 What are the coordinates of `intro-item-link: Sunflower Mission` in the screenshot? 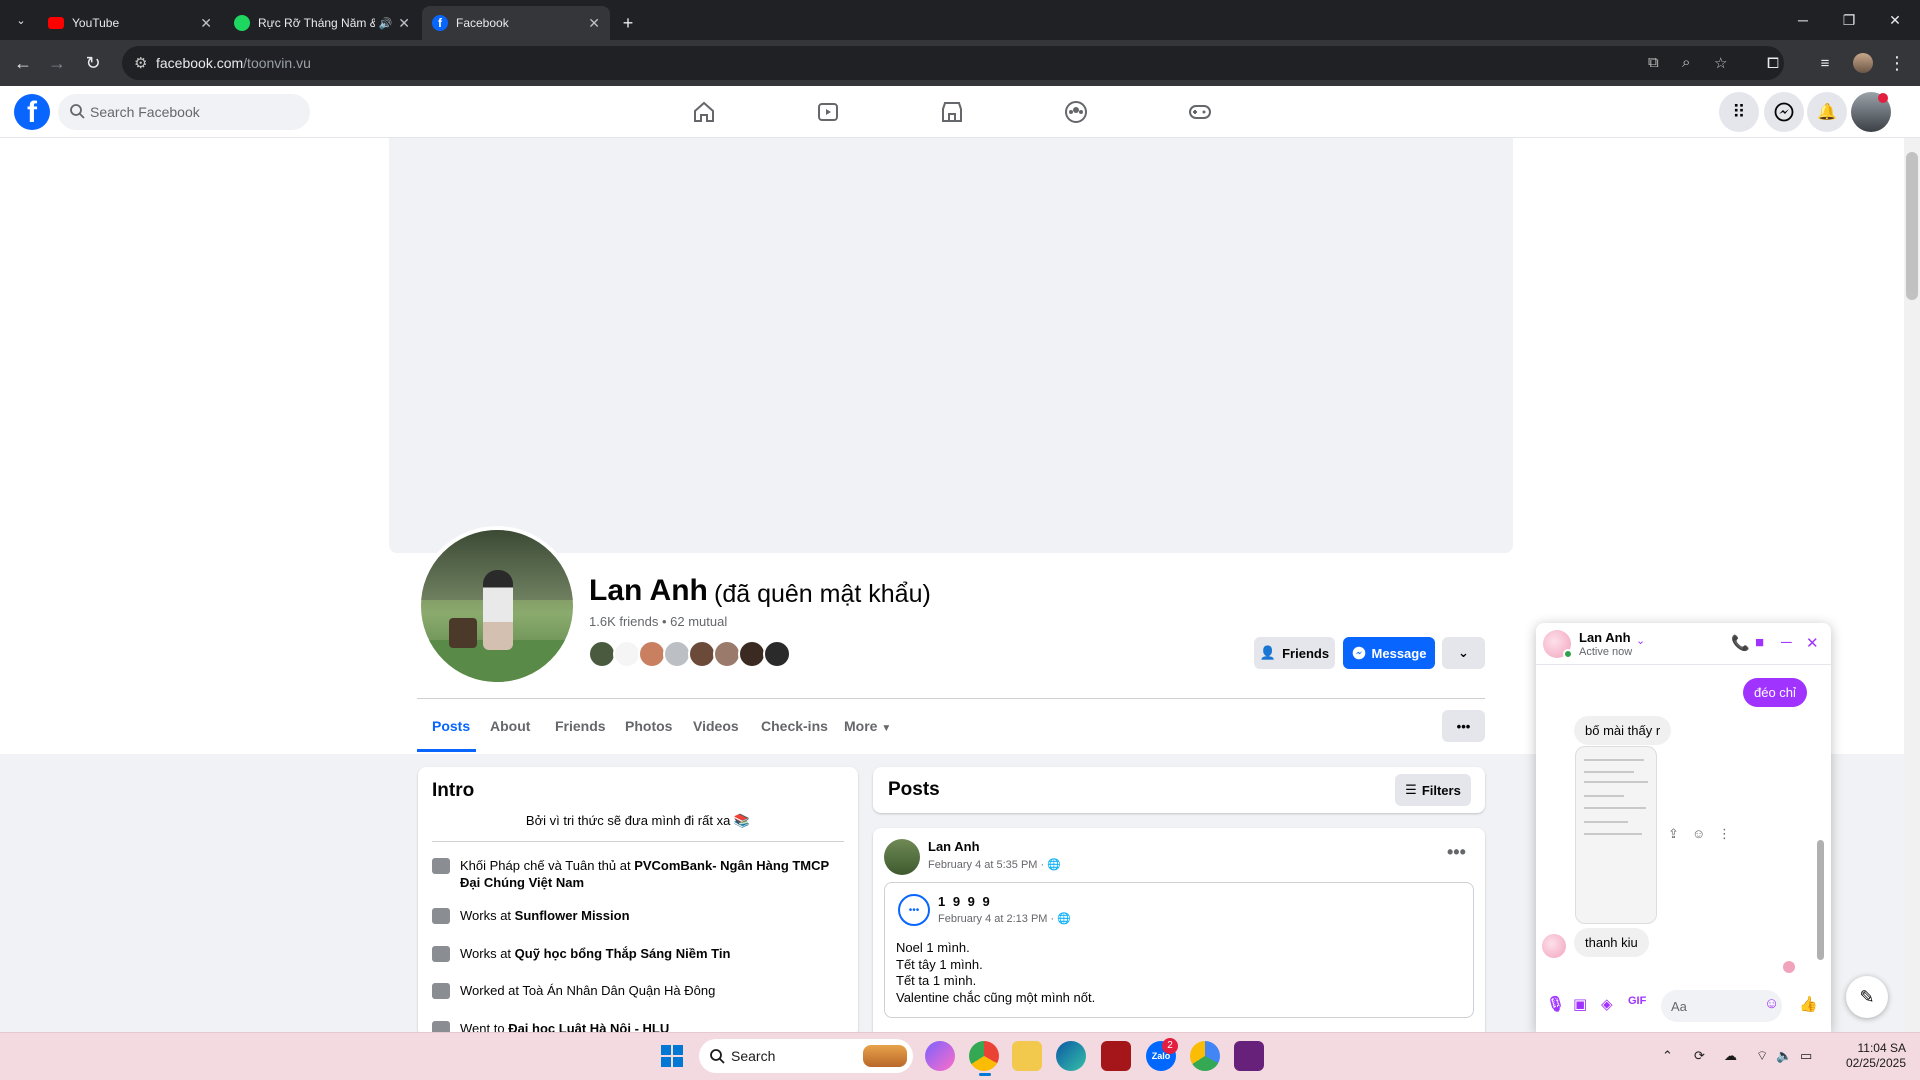 It's located at (572, 915).